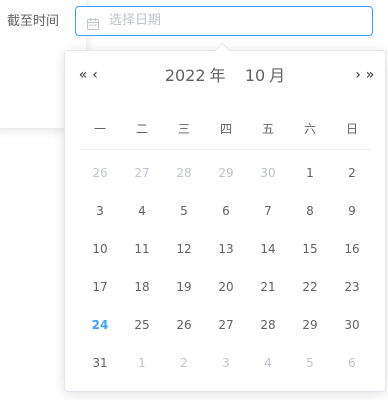  Describe the element at coordinates (33, 21) in the screenshot. I see `deadline-label: 截至时间` at that location.